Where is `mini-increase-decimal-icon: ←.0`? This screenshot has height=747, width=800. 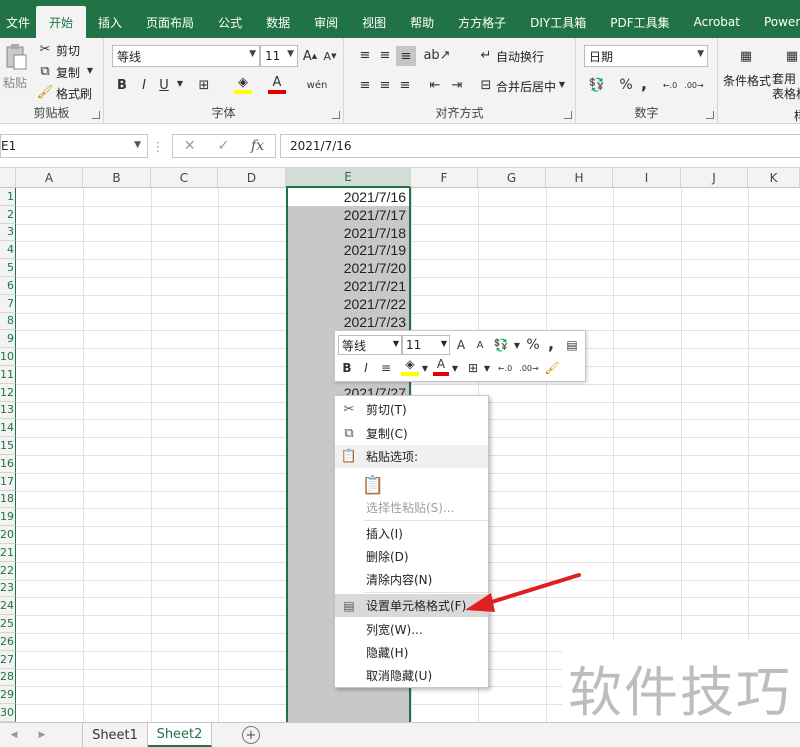 mini-increase-decimal-icon: ←.0 is located at coordinates (505, 368).